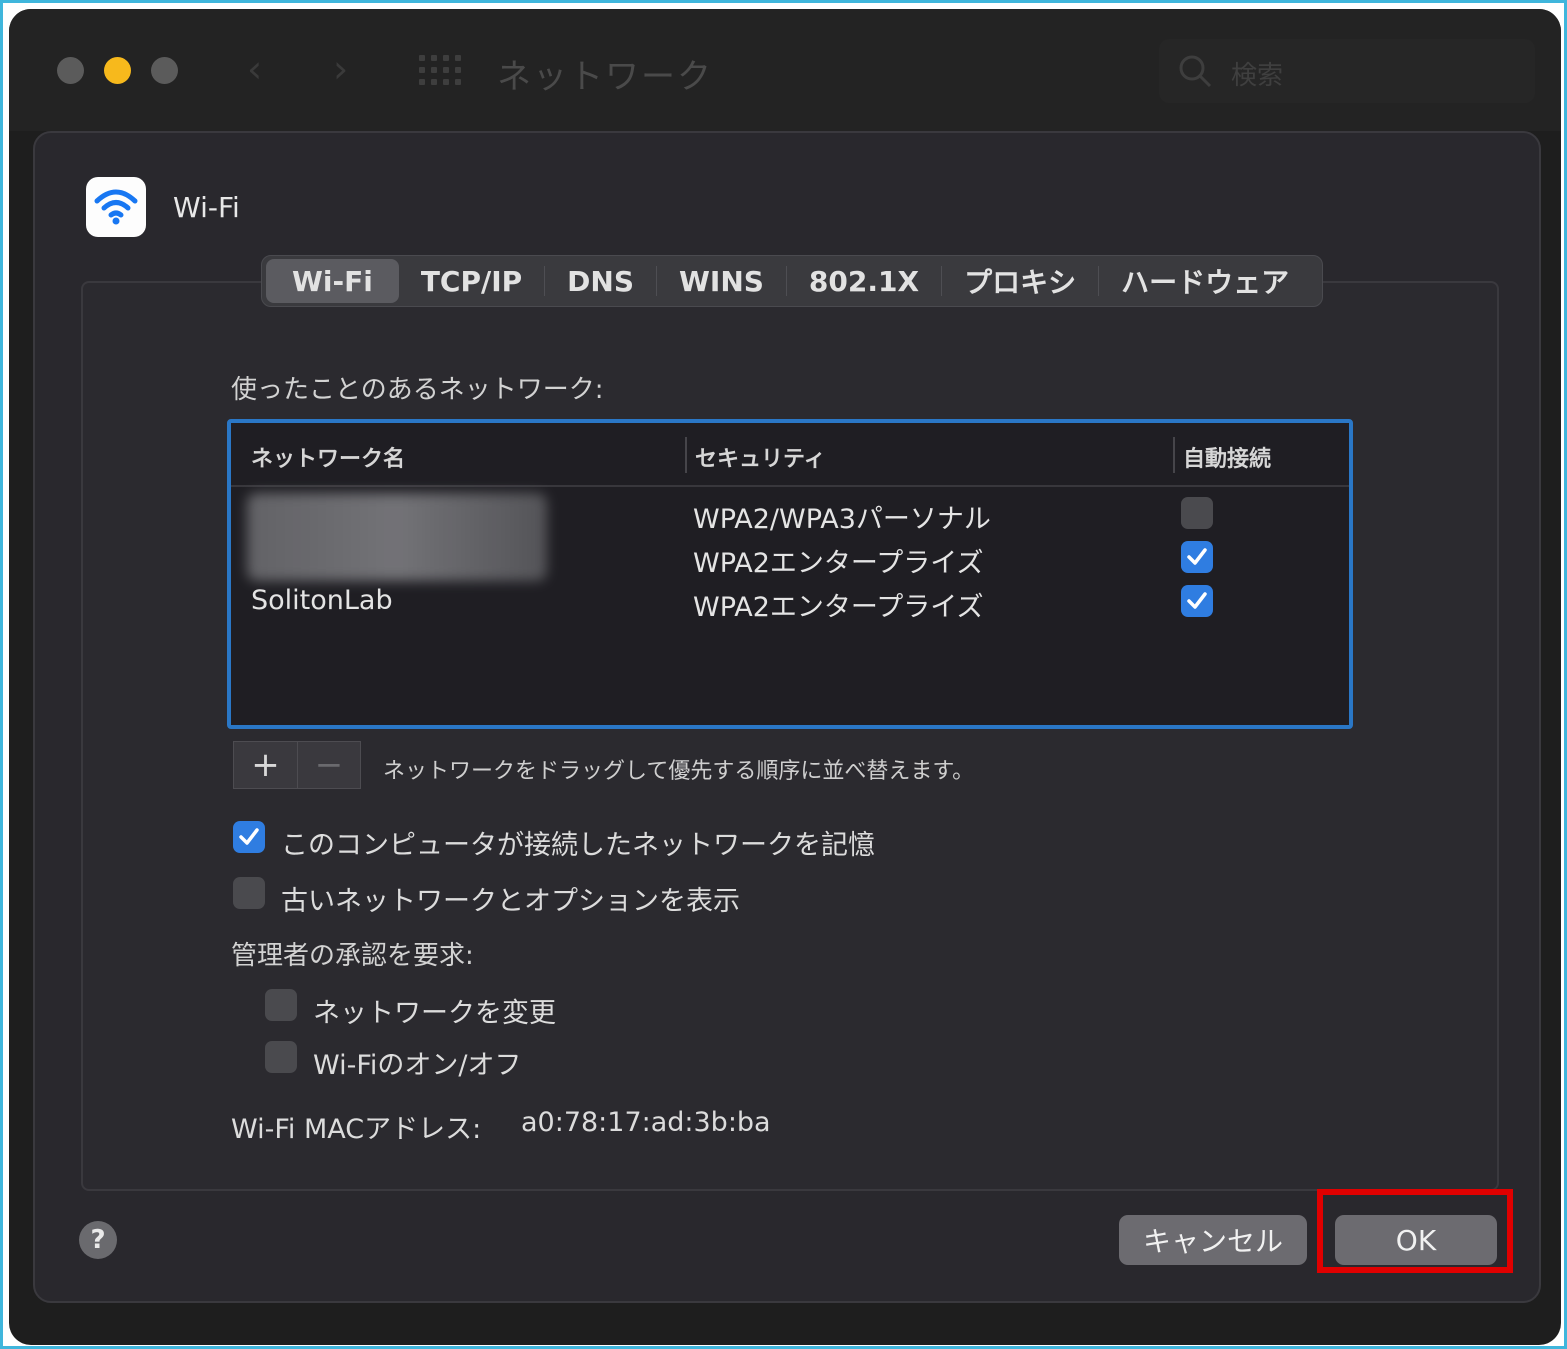  What do you see at coordinates (842, 519) in the screenshot?
I see `security-cell: WPA2/WPA3パーソナル` at bounding box center [842, 519].